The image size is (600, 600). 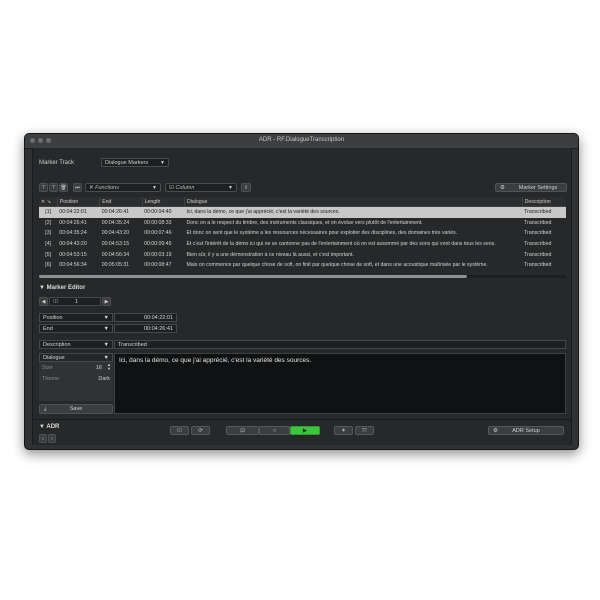 I want to click on next-marker-icon: ▶, so click(x=106, y=301).